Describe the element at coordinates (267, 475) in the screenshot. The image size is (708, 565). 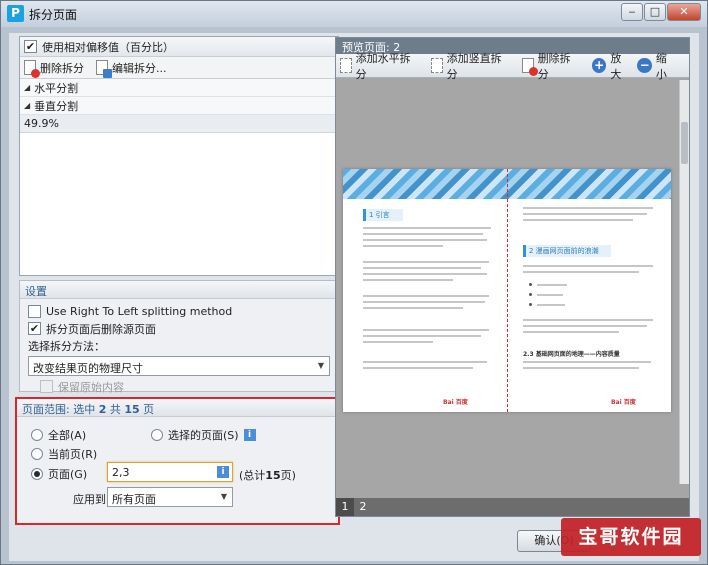
I see `total-pages-note: (总计 15 页)` at that location.